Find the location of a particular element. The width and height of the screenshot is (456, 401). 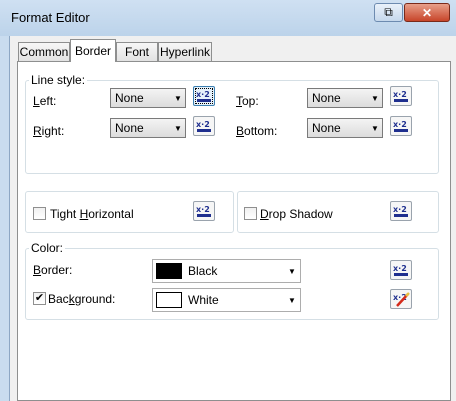

background-color-swatch is located at coordinates (169, 300).